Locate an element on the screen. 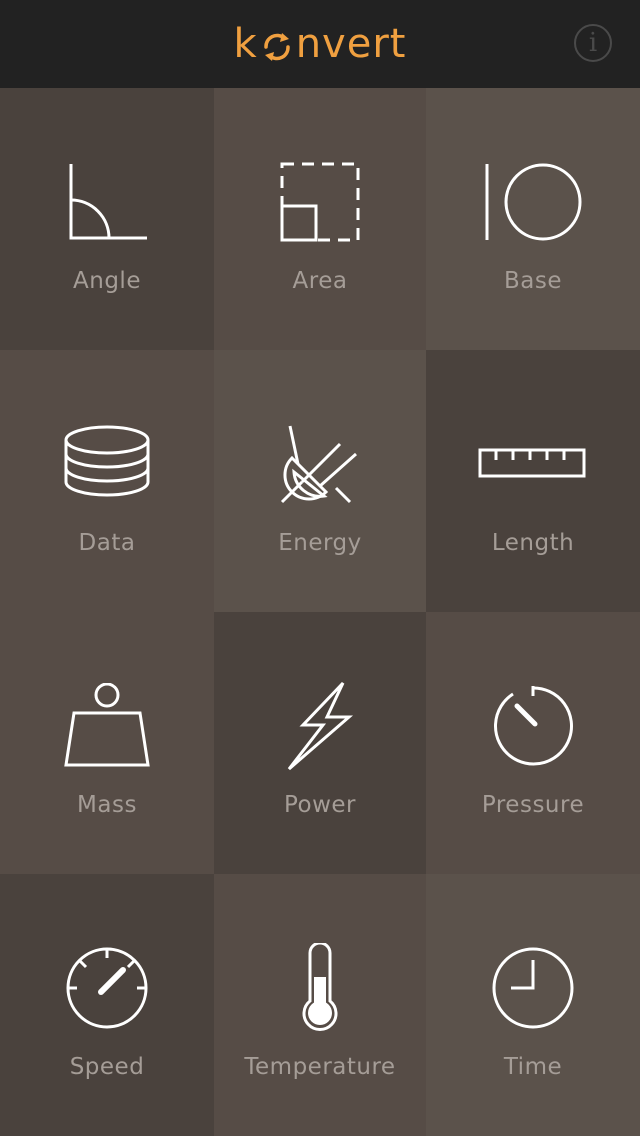 This screenshot has width=640, height=1136. area-icon is located at coordinates (320, 202).